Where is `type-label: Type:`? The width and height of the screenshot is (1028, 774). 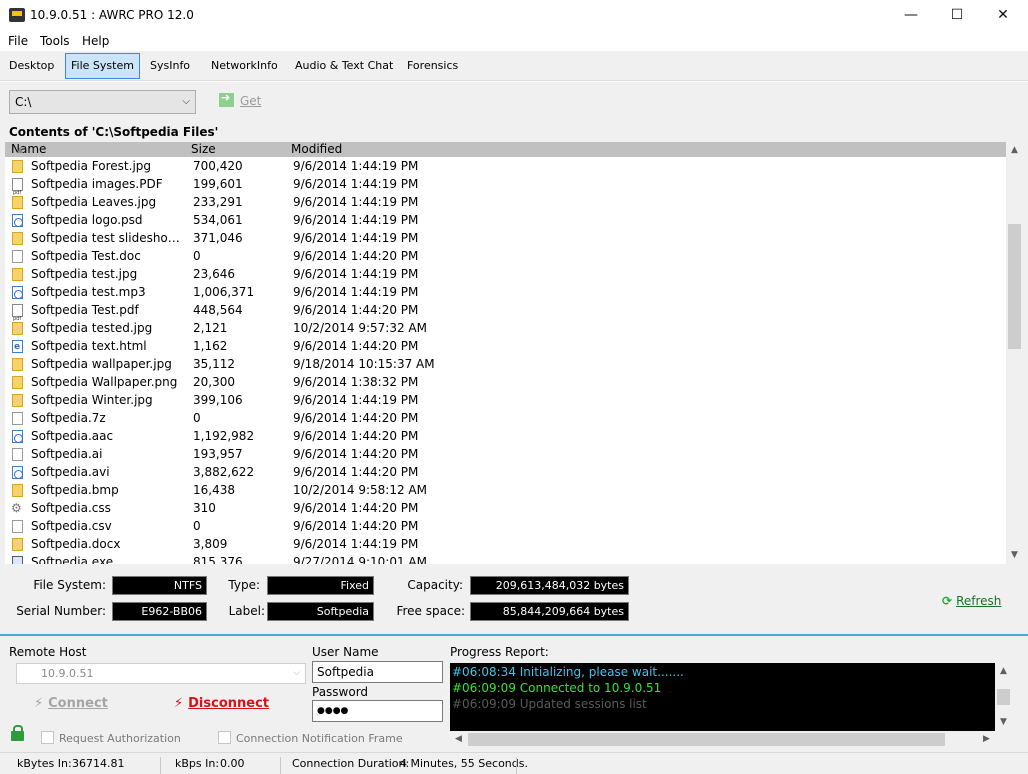 type-label: Type: is located at coordinates (244, 585).